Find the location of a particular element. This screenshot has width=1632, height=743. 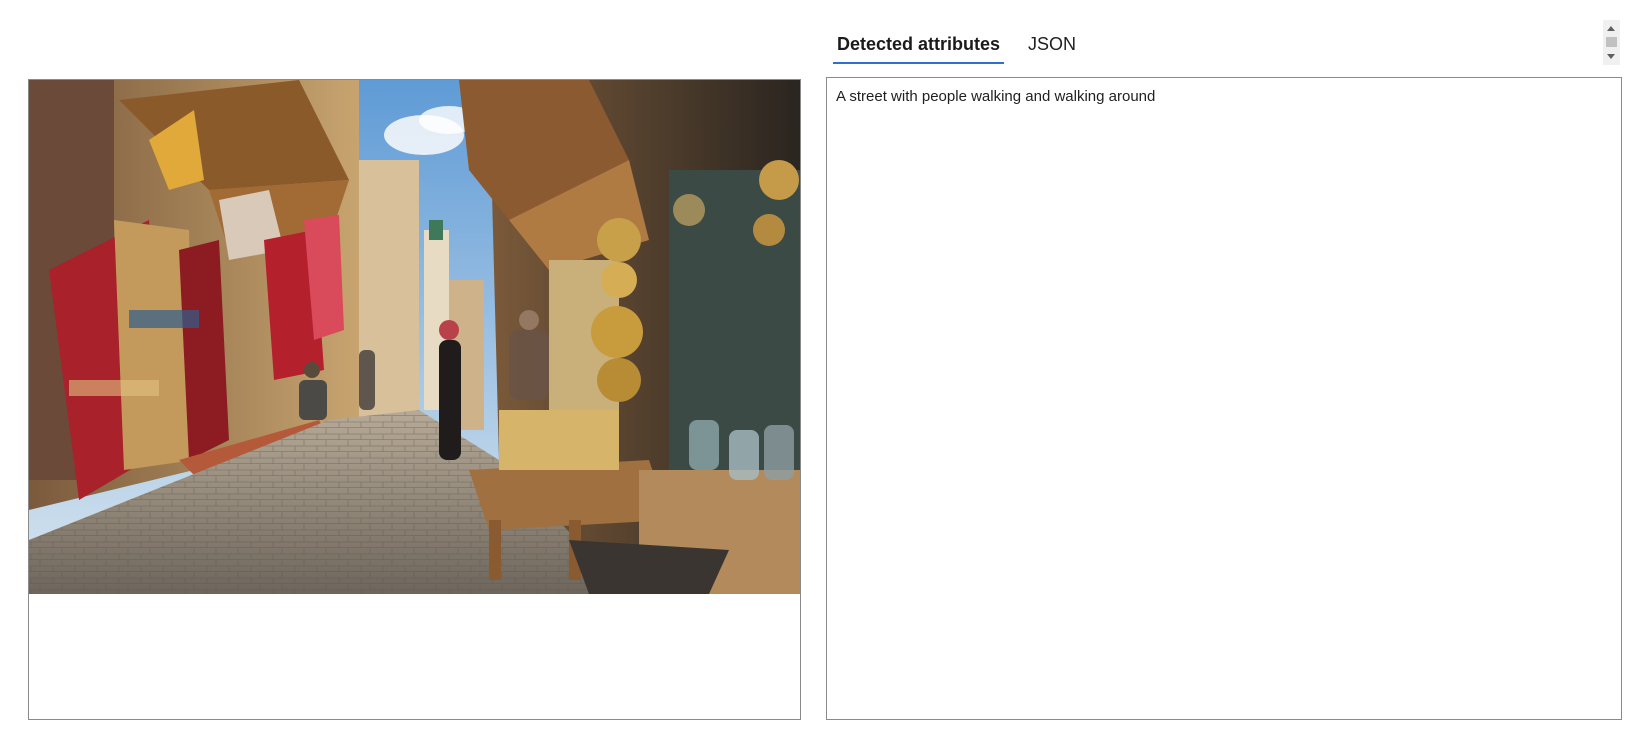

scrollbar-thumb is located at coordinates (1611, 42).